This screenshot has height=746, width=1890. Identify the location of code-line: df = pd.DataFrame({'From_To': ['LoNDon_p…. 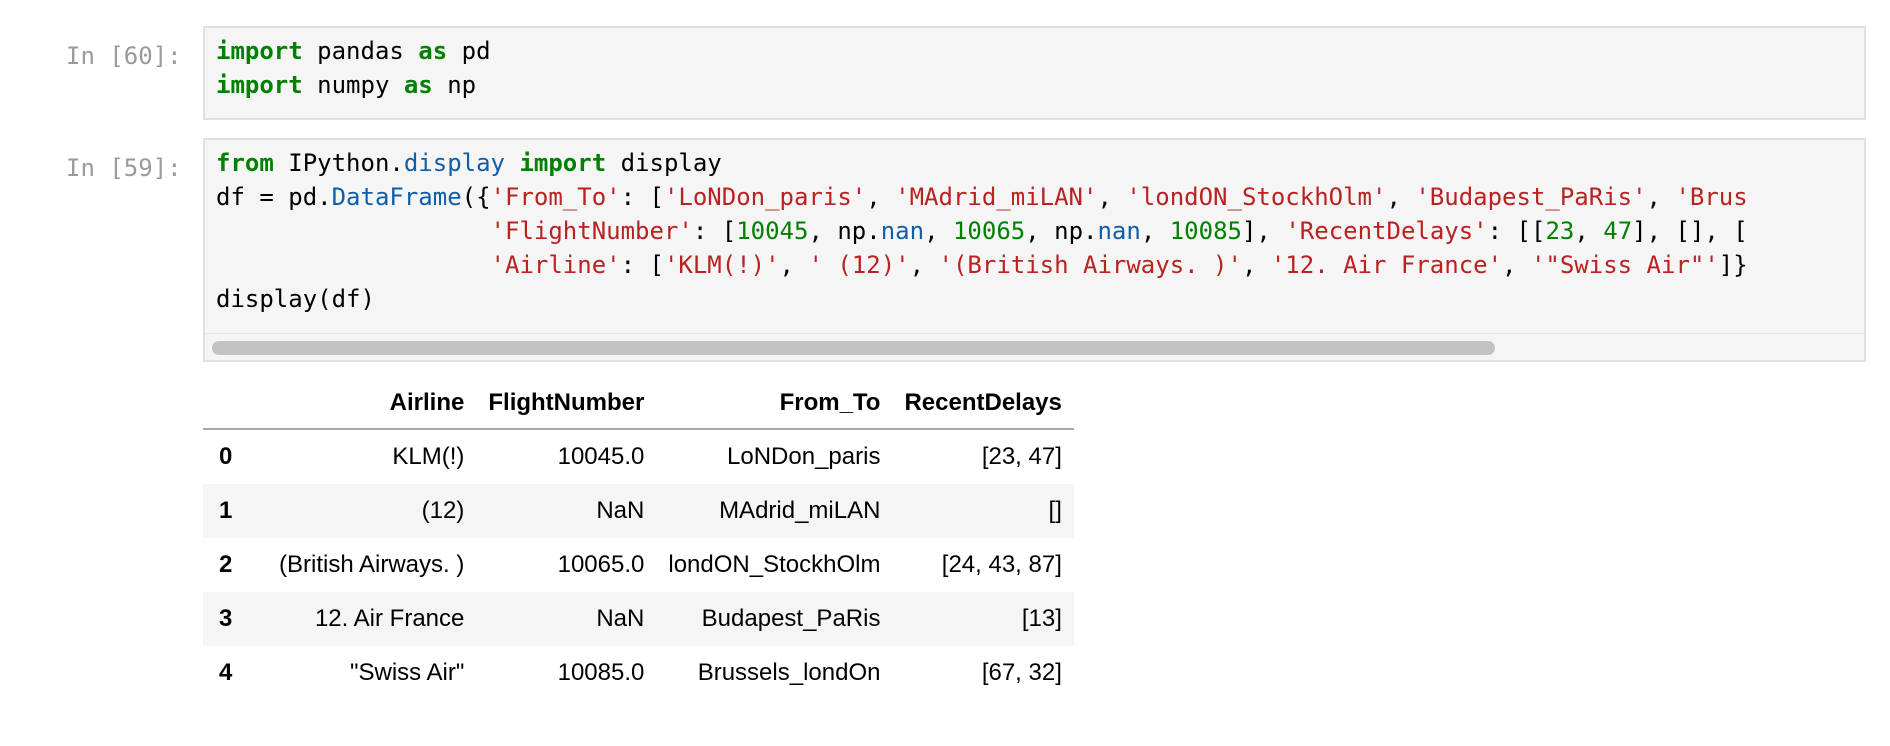
(1040, 197).